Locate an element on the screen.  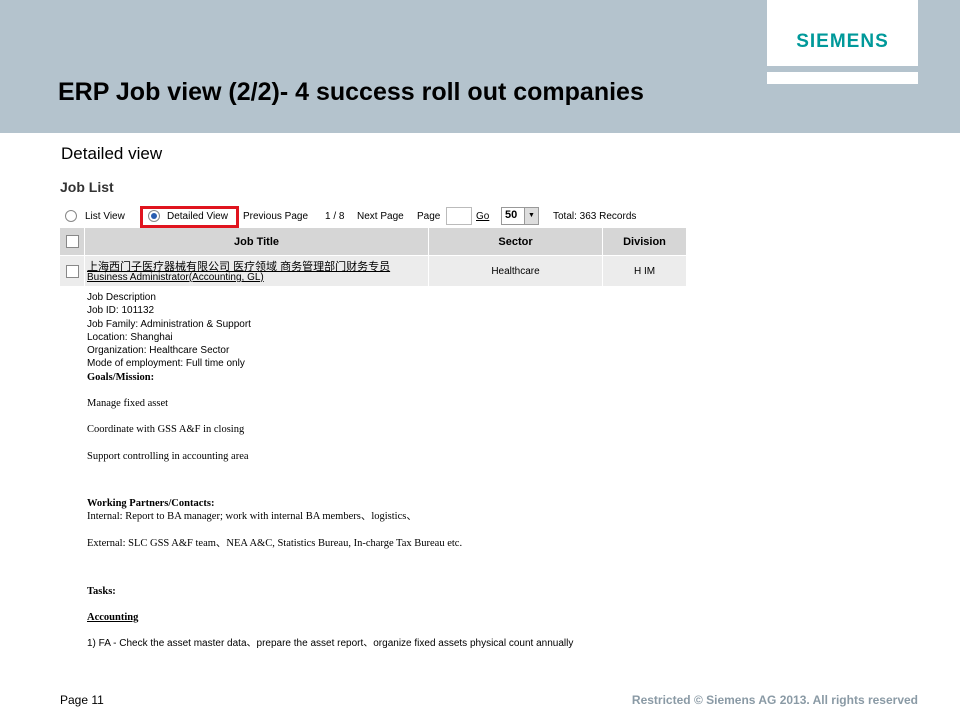
total-records: Total: 363 Records is located at coordinates (595, 216).